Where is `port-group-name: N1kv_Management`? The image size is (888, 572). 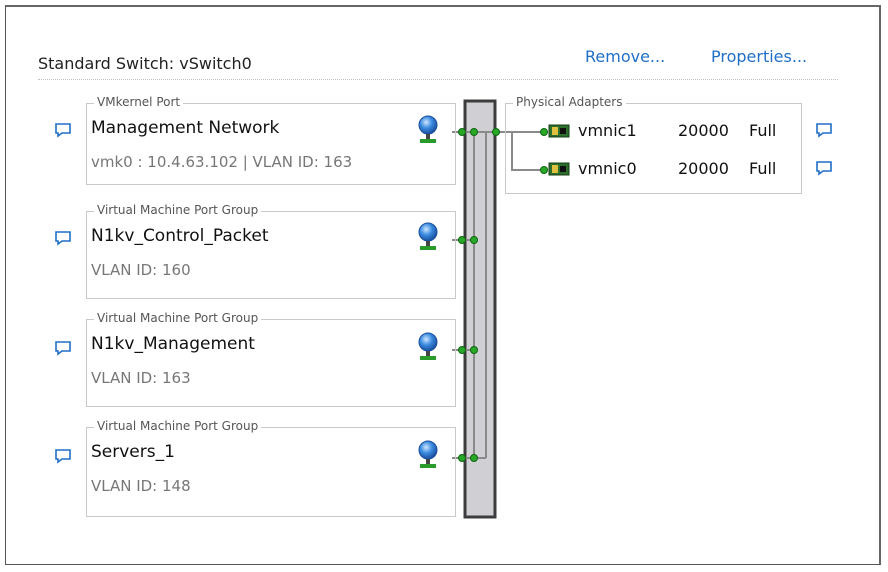
port-group-name: N1kv_Management is located at coordinates (173, 344).